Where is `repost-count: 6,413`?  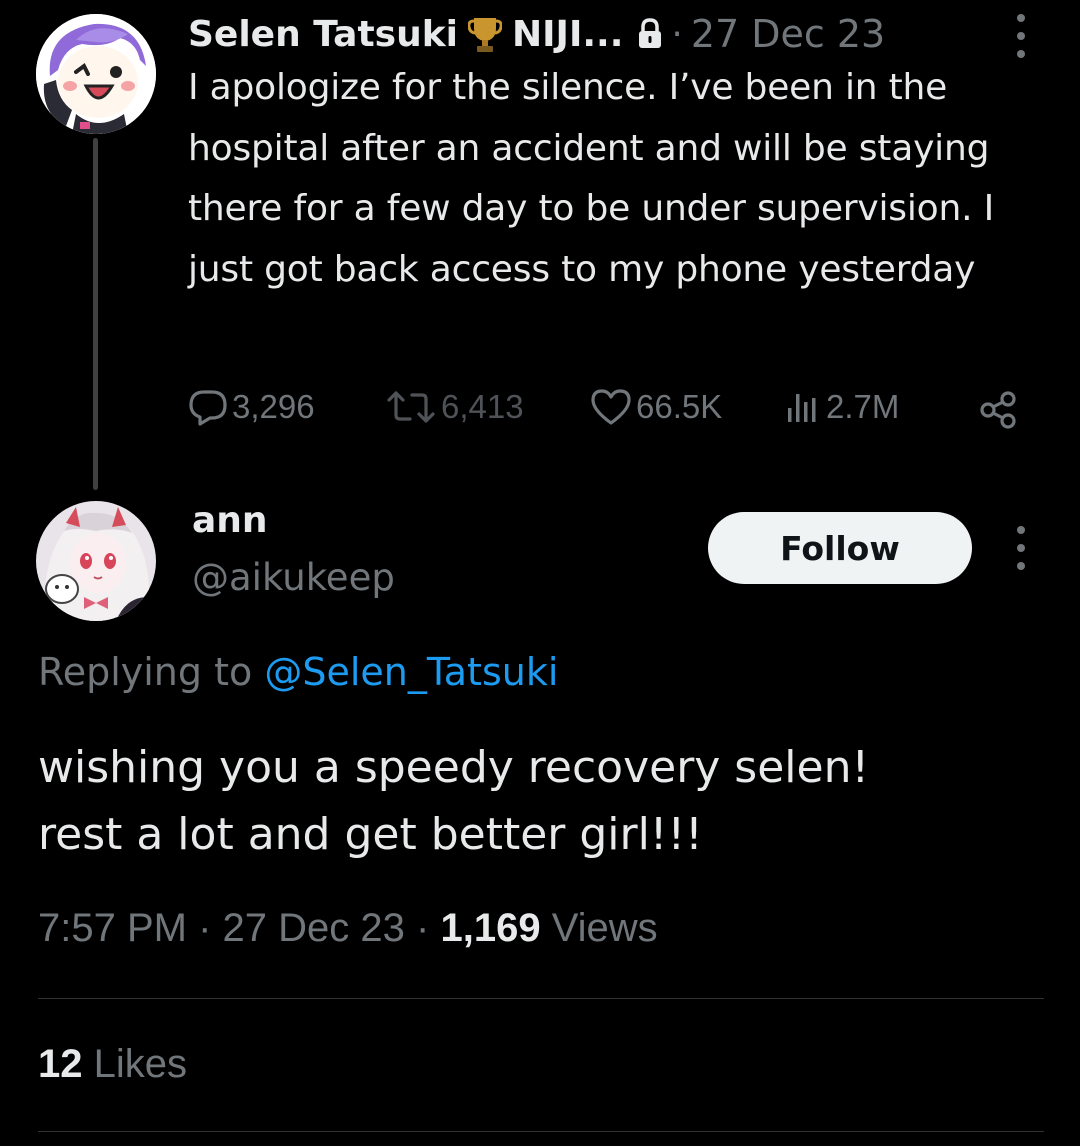
repost-count: 6,413 is located at coordinates (482, 406).